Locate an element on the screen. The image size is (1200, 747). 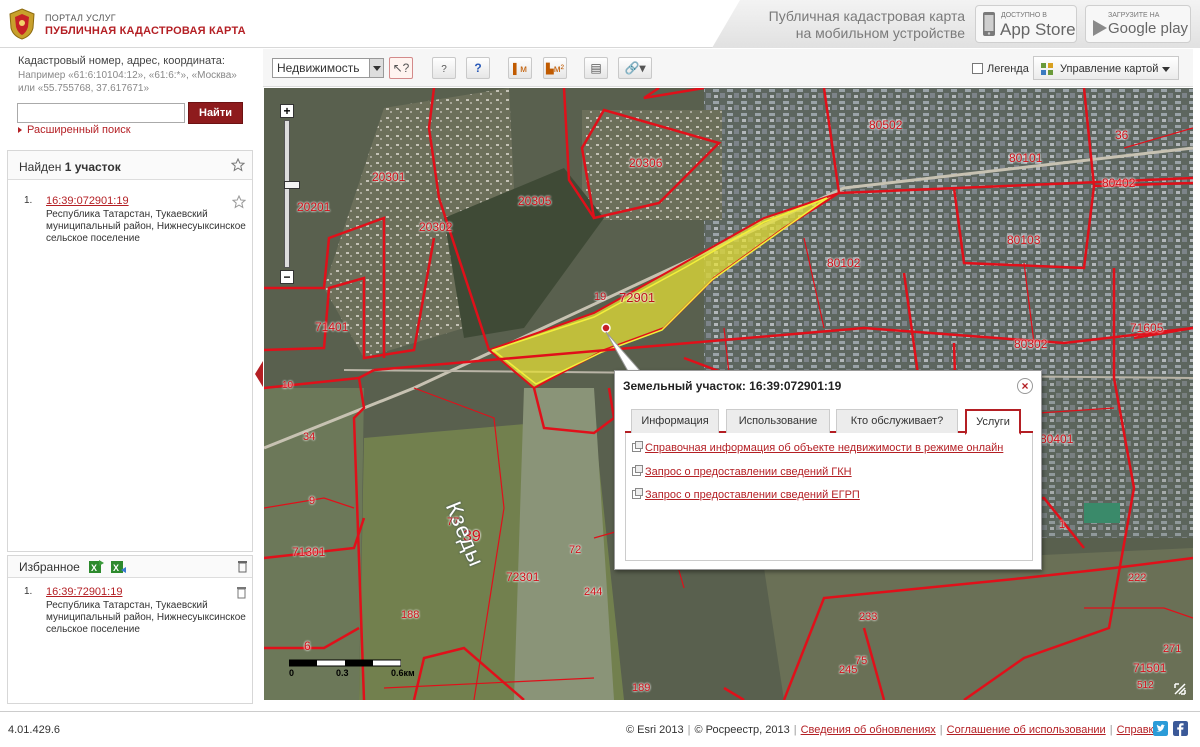
collapse-panel-handle is located at coordinates (259, 374).